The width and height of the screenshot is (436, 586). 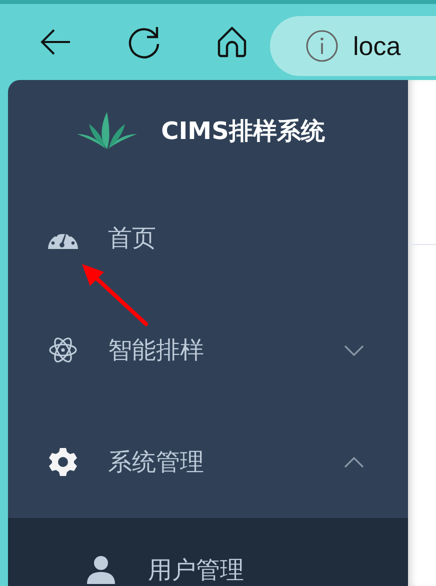 What do you see at coordinates (107, 131) in the screenshot?
I see `logo-icon` at bounding box center [107, 131].